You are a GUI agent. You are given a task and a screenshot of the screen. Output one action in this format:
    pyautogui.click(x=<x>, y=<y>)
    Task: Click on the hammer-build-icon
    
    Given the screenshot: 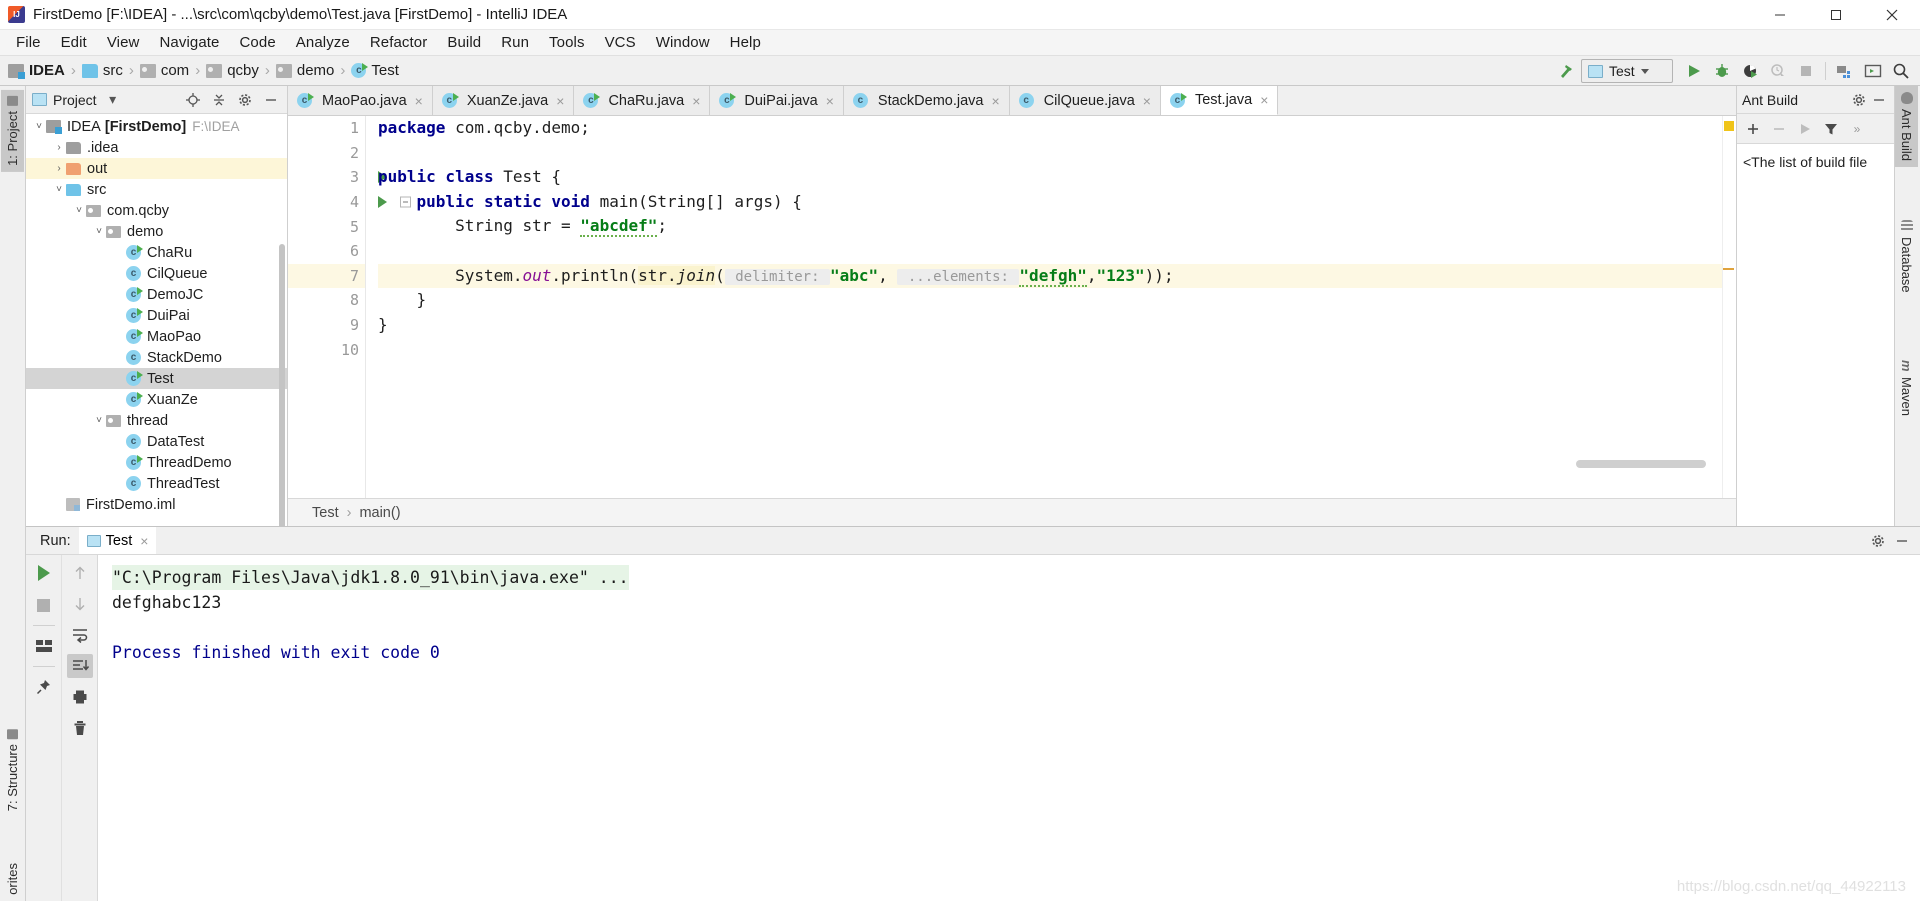 What is the action you would take?
    pyautogui.click(x=1566, y=71)
    